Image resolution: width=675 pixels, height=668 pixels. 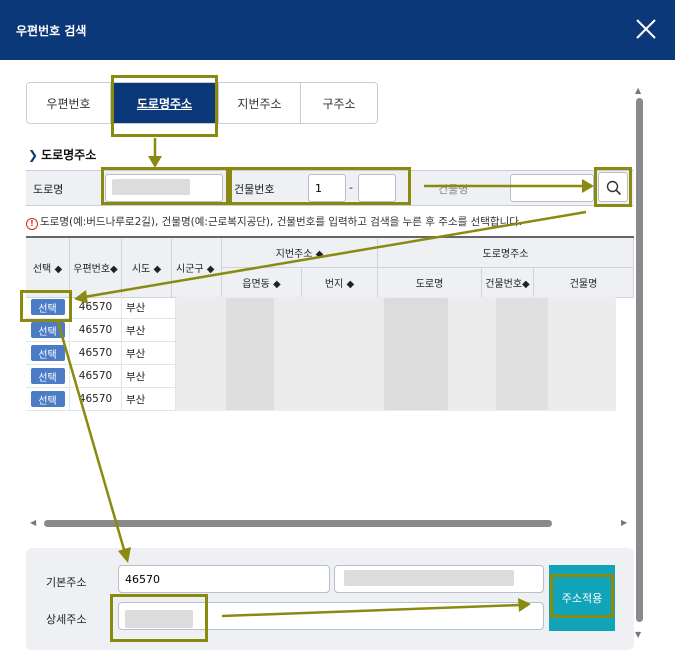 I want to click on col-group-jibun: 지번주소 ◆, so click(x=300, y=253).